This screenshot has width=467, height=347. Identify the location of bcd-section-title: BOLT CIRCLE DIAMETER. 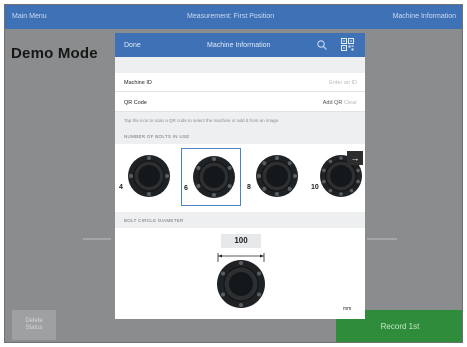
(154, 220).